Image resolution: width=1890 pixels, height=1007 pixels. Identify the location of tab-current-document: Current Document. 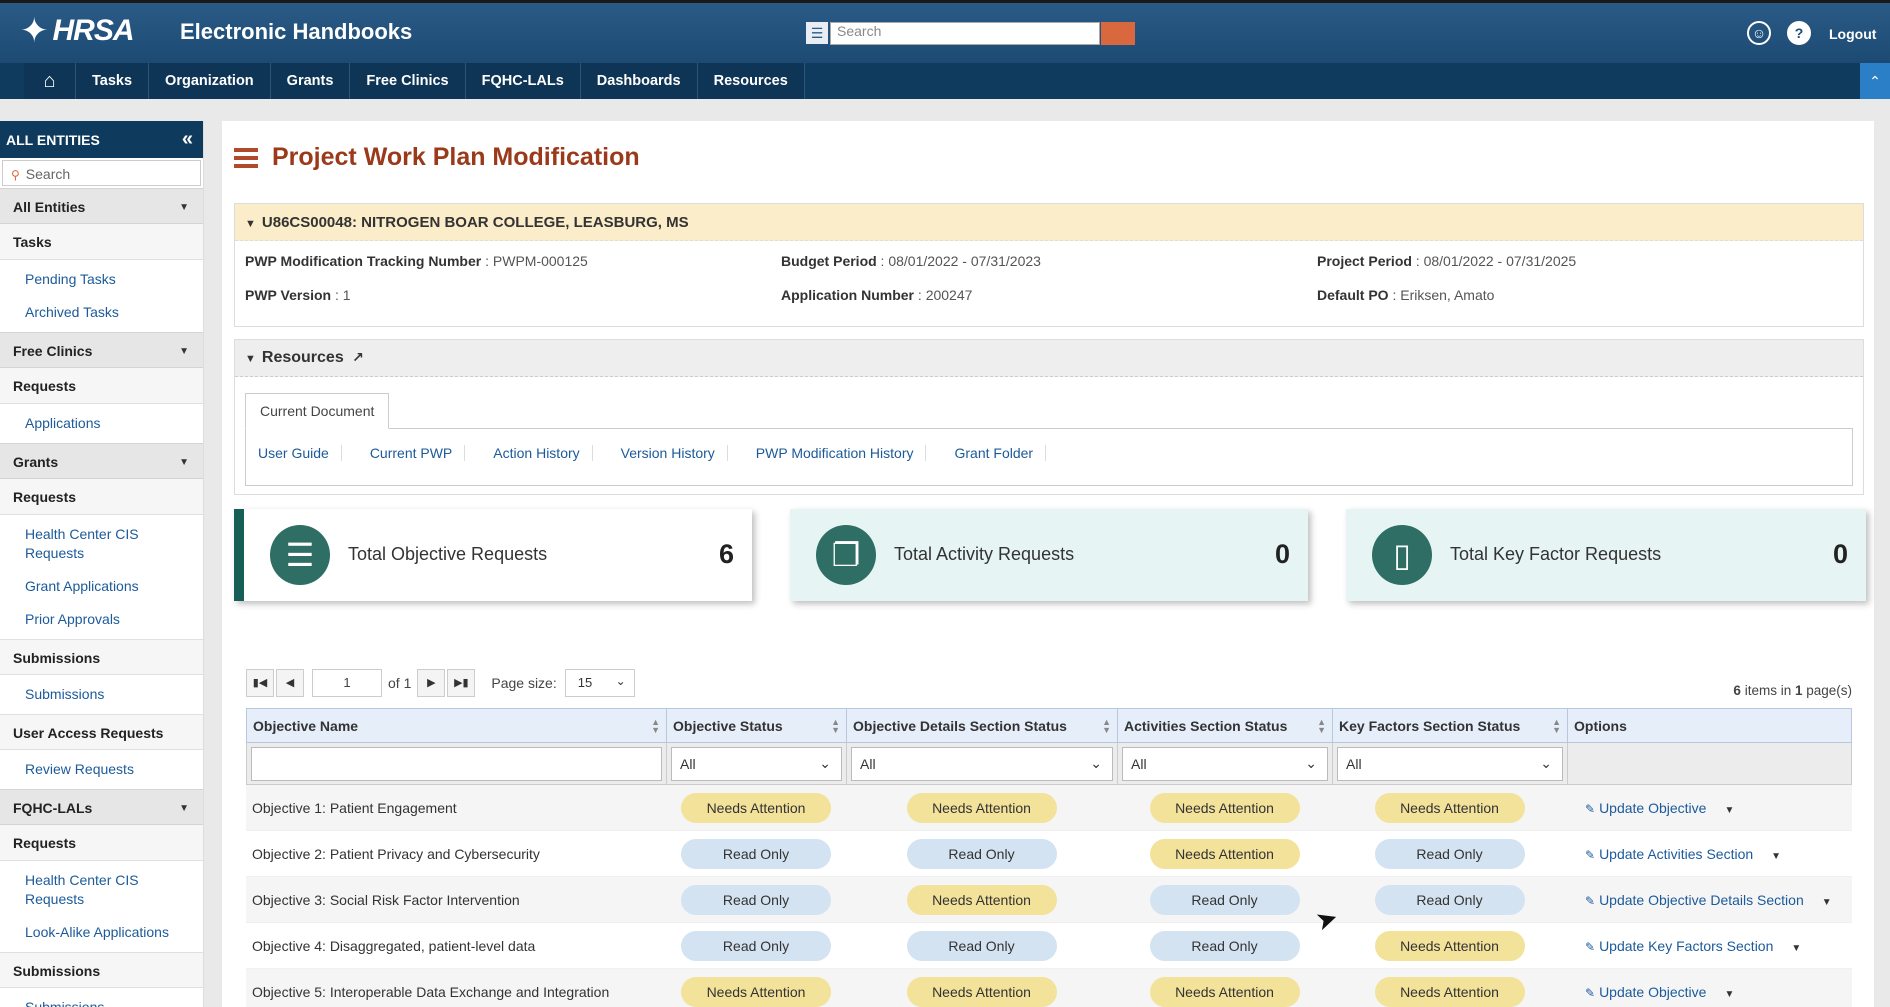
(317, 411).